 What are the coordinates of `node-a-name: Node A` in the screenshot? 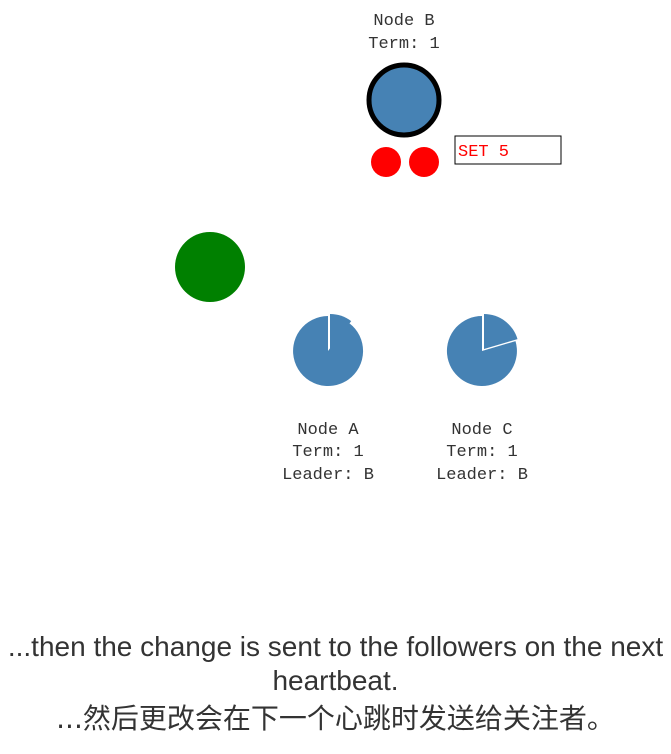 It's located at (328, 430).